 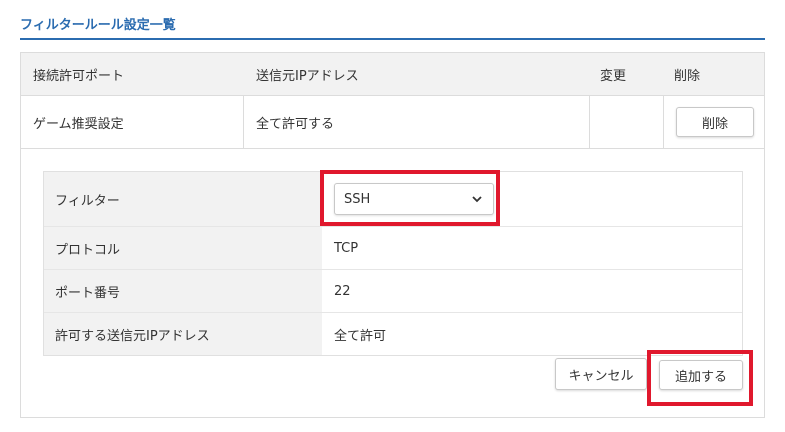 What do you see at coordinates (477, 199) in the screenshot?
I see `chevron-down-icon` at bounding box center [477, 199].